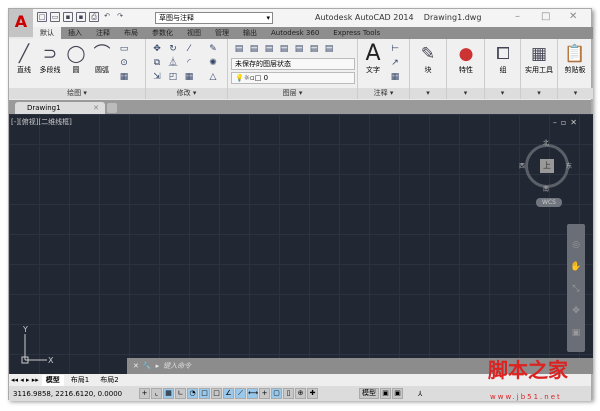 This screenshot has width=600, height=411. I want to click on osnap-toggle: □, so click(204, 393).